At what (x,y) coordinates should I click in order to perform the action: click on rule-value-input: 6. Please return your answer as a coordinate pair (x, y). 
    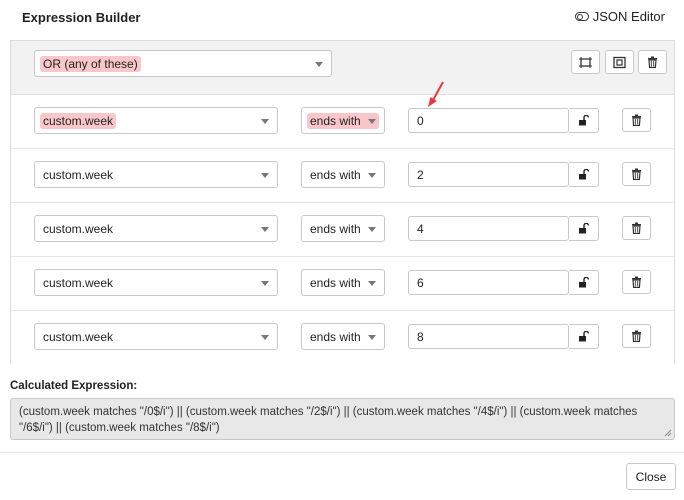
    Looking at the image, I should click on (488, 282).